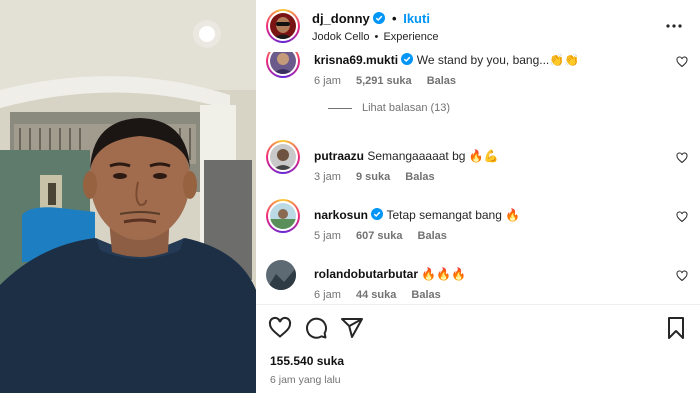 Image resolution: width=700 pixels, height=393 pixels. What do you see at coordinates (327, 236) in the screenshot?
I see `comment-time: 5 jam` at bounding box center [327, 236].